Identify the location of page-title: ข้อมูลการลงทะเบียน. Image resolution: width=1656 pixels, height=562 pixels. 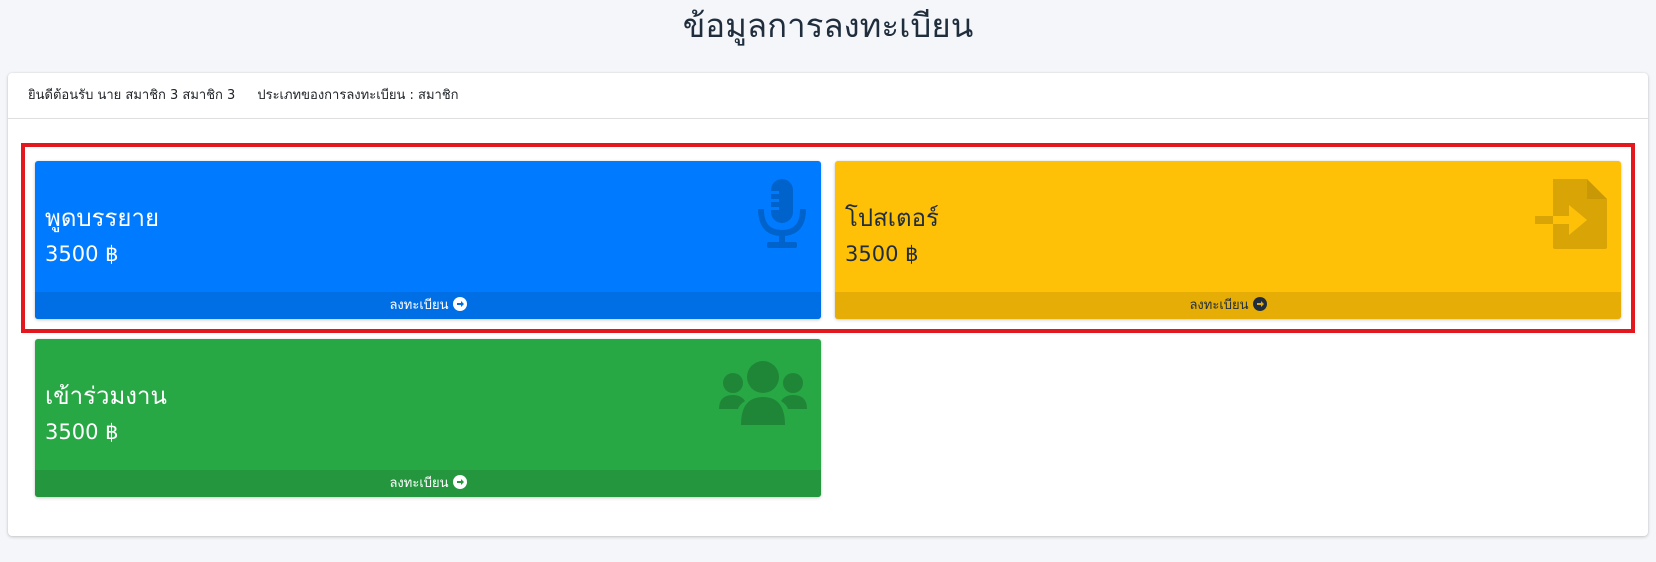
(828, 25).